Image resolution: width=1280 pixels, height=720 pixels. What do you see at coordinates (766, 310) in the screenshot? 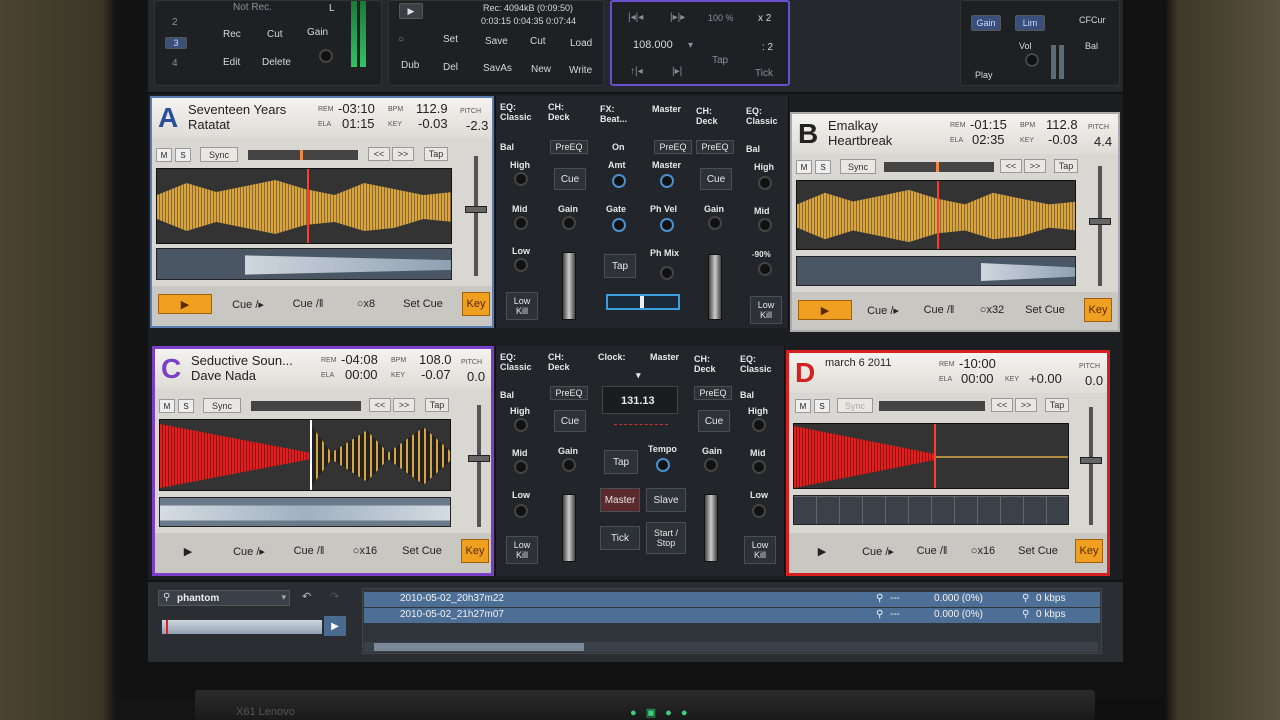
I see `low-kill-right-button: Low Kill` at bounding box center [766, 310].